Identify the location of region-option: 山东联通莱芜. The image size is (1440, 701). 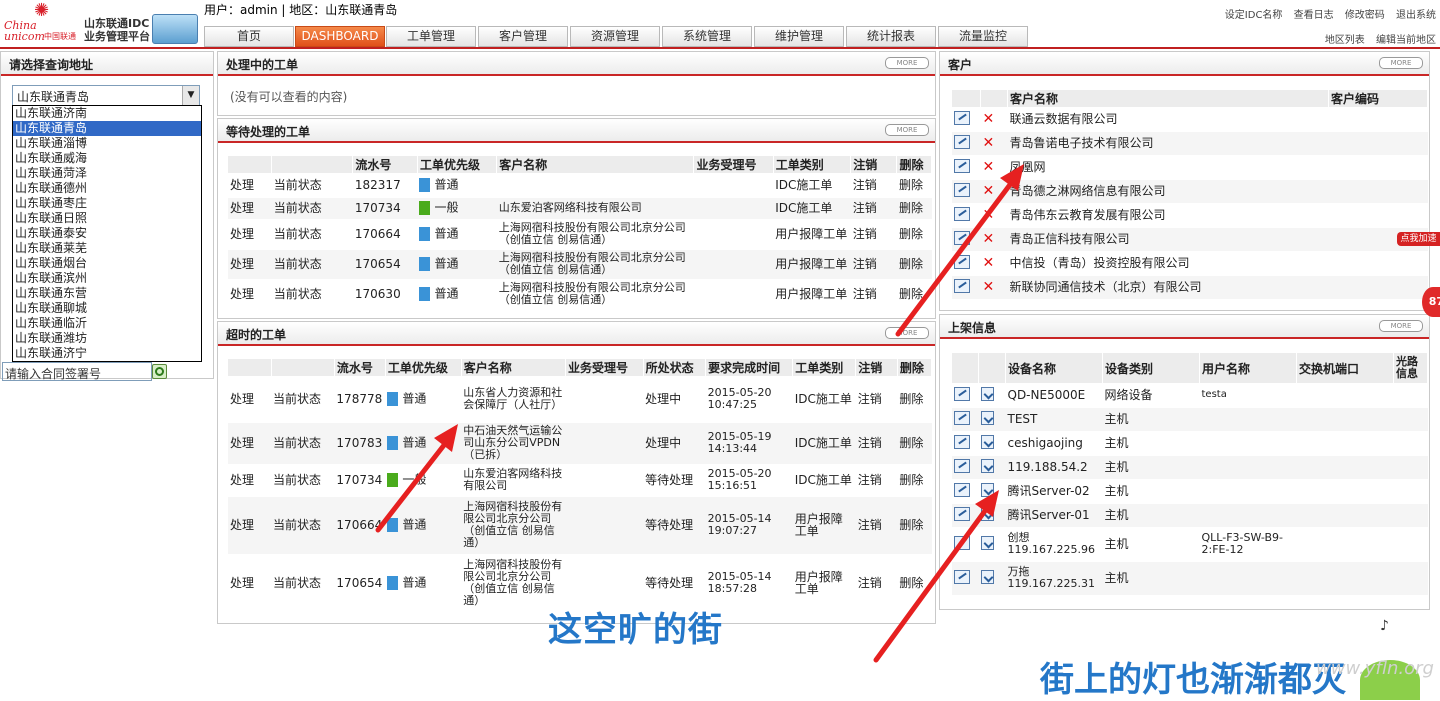
(107, 248).